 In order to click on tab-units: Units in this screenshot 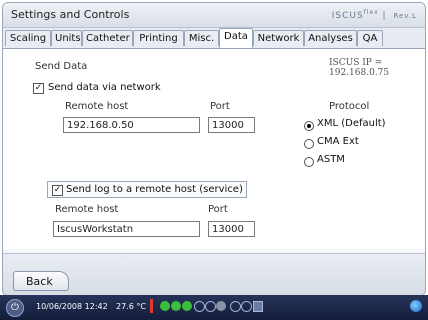, I will do `click(66, 38)`.